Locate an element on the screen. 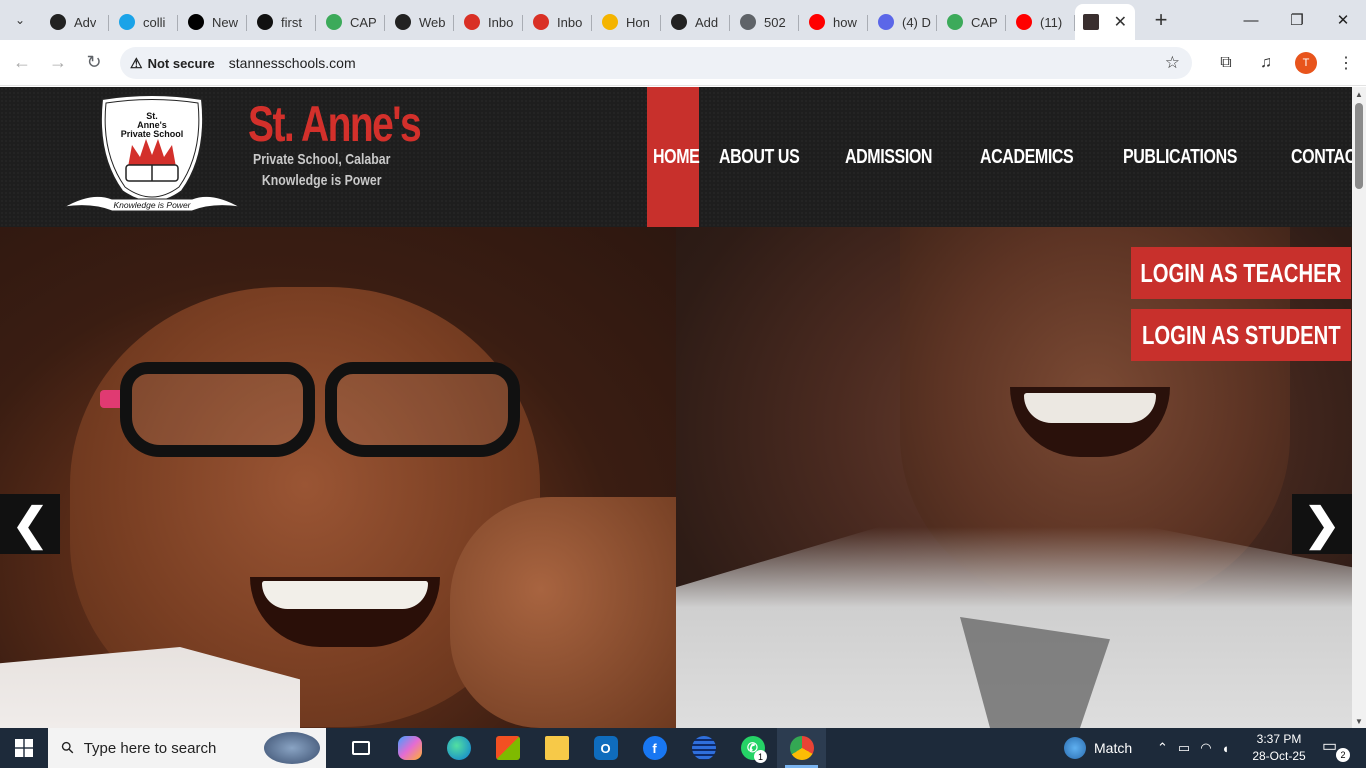 This screenshot has height=768, width=1366. volume-icon: ◖ is located at coordinates (1226, 748).